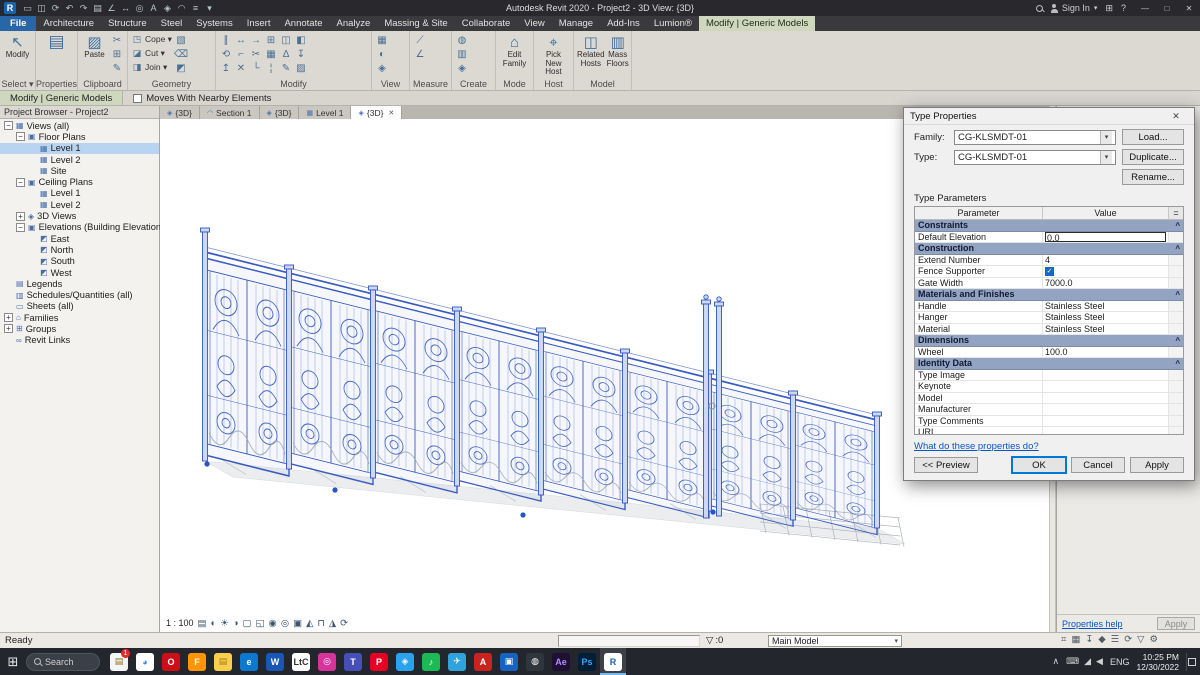  What do you see at coordinates (79, 193) in the screenshot?
I see `tree-item: ▦ Level 1` at bounding box center [79, 193].